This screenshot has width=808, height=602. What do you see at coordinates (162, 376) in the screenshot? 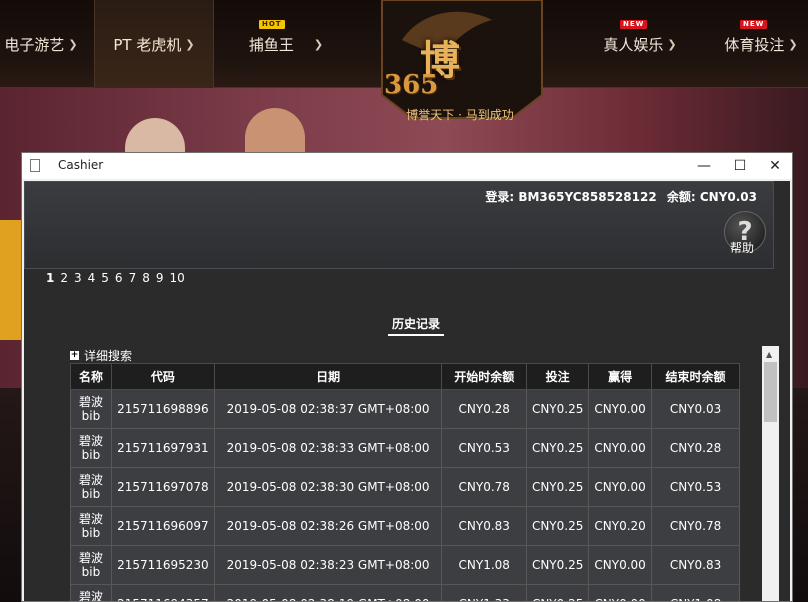
I see `column-header: 代码` at bounding box center [162, 376].